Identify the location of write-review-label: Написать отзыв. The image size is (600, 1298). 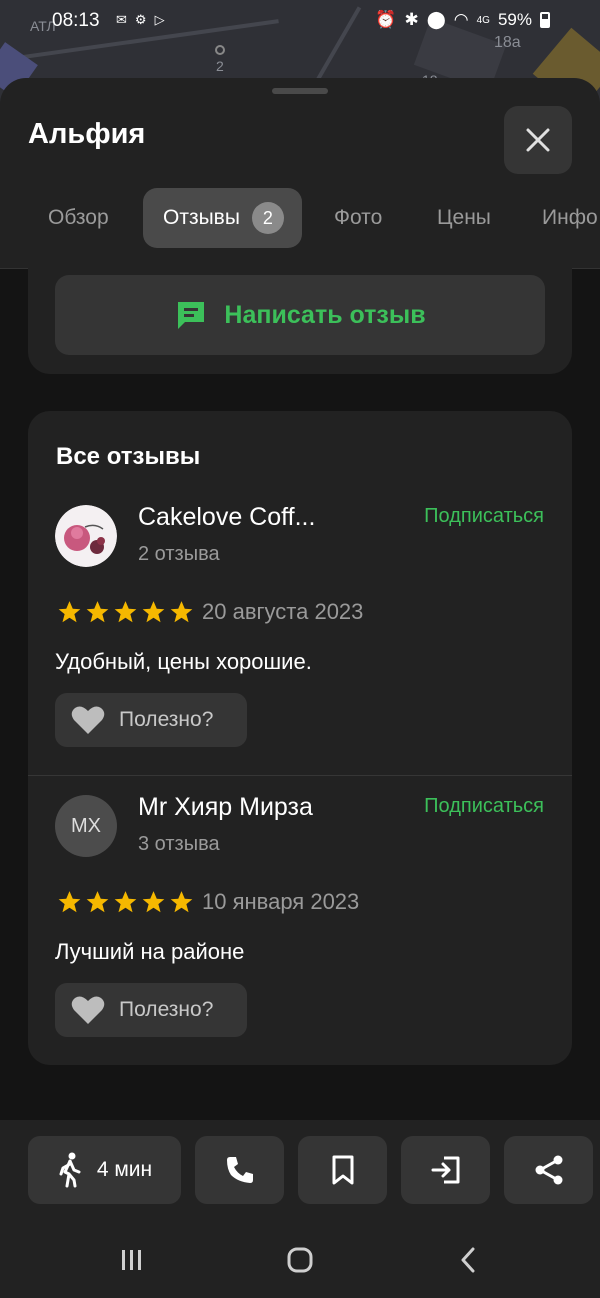
(325, 314).